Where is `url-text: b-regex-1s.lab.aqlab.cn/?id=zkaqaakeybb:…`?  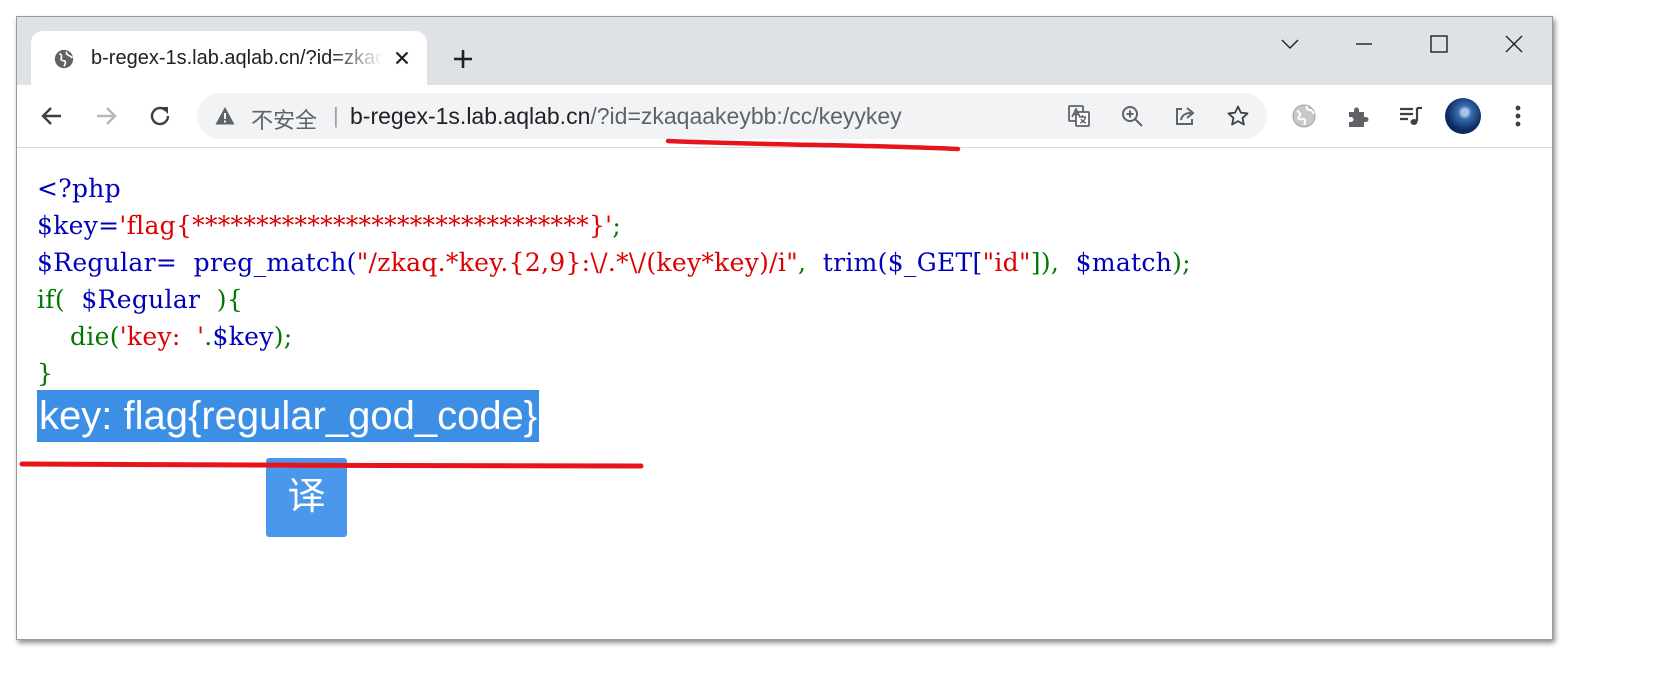 url-text: b-regex-1s.lab.aqlab.cn/?id=zkaqaakeybb:… is located at coordinates (626, 116).